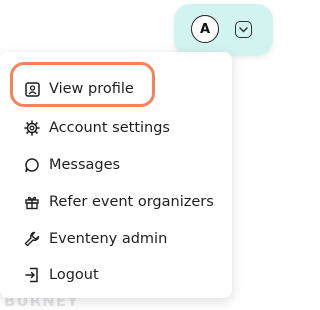 Image resolution: width=320 pixels, height=310 pixels. Describe the element at coordinates (32, 275) in the screenshot. I see `logout-icon` at that location.